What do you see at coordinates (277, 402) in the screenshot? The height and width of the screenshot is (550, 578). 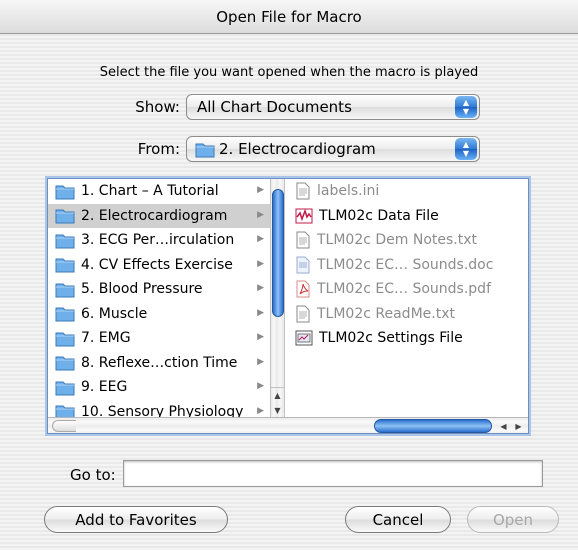 I see `vertical-scroll-arrows: ▲ ▼` at bounding box center [277, 402].